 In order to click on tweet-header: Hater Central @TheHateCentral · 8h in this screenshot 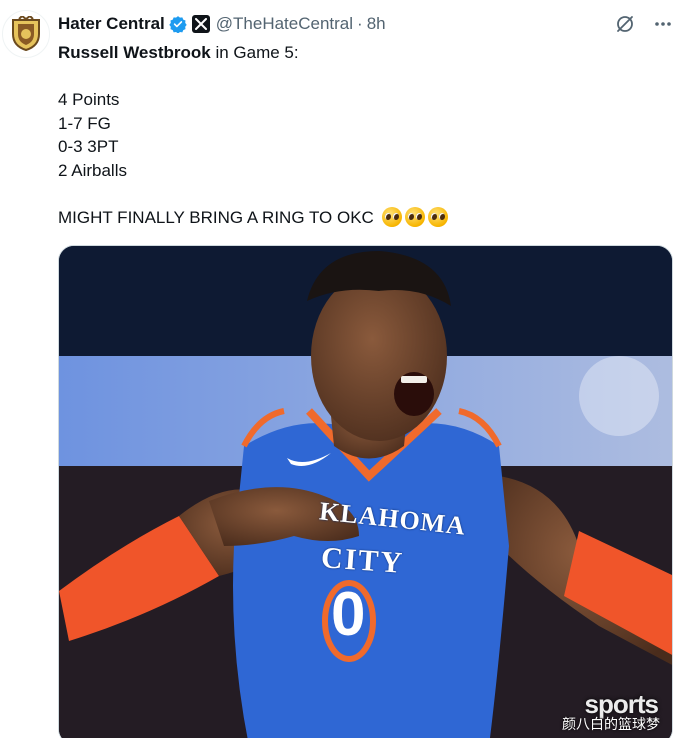, I will do `click(365, 24)`.